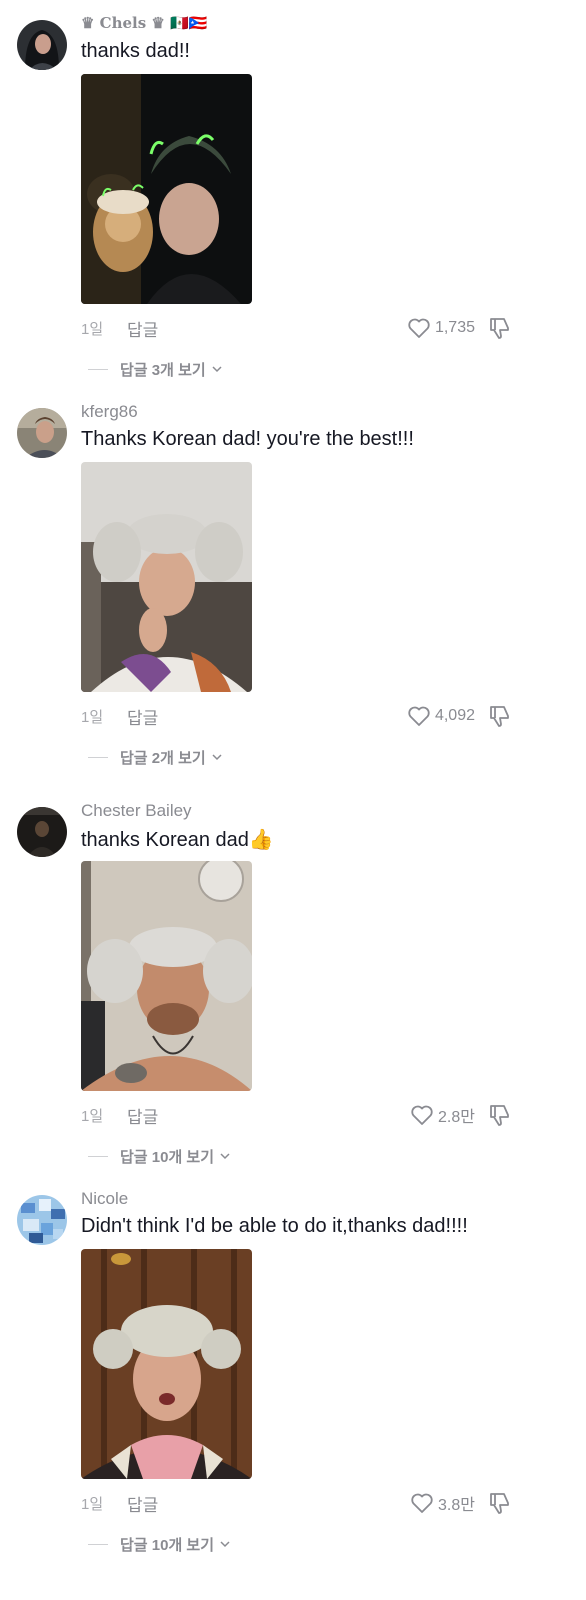 The image size is (586, 1600). I want to click on like-count: 3.8만, so click(456, 1505).